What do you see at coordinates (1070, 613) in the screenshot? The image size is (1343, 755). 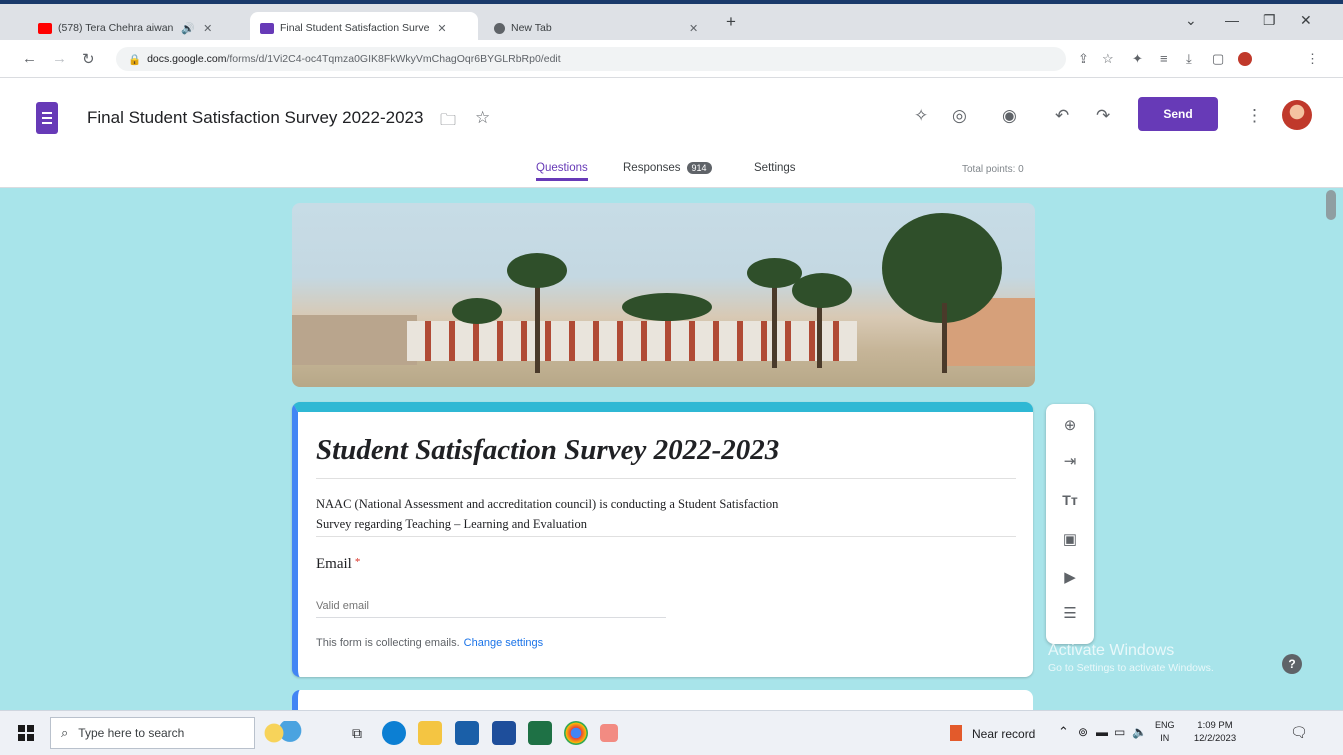 I see `add-section-icon: ☰` at bounding box center [1070, 613].